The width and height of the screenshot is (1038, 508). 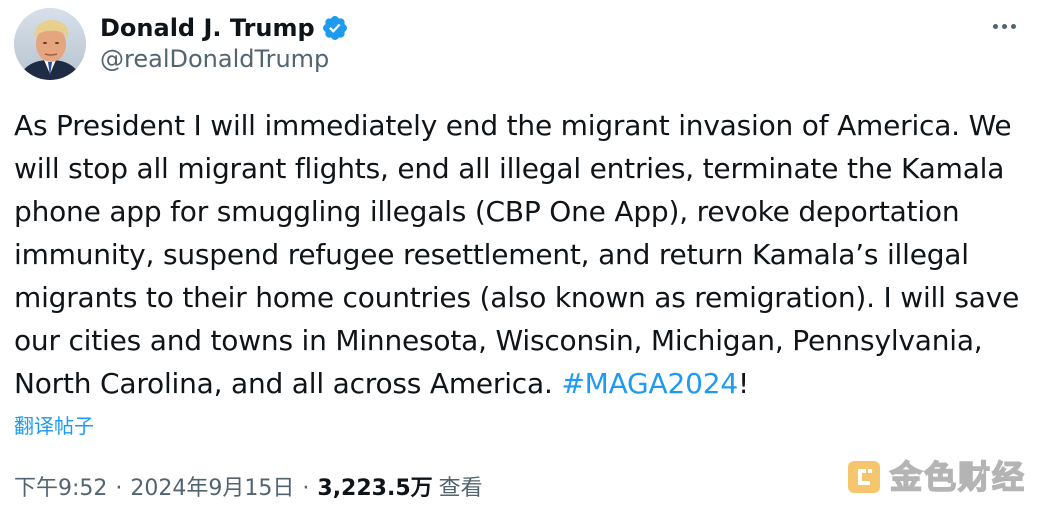 I want to click on display-name-row: Donald J. Trump, so click(x=224, y=28).